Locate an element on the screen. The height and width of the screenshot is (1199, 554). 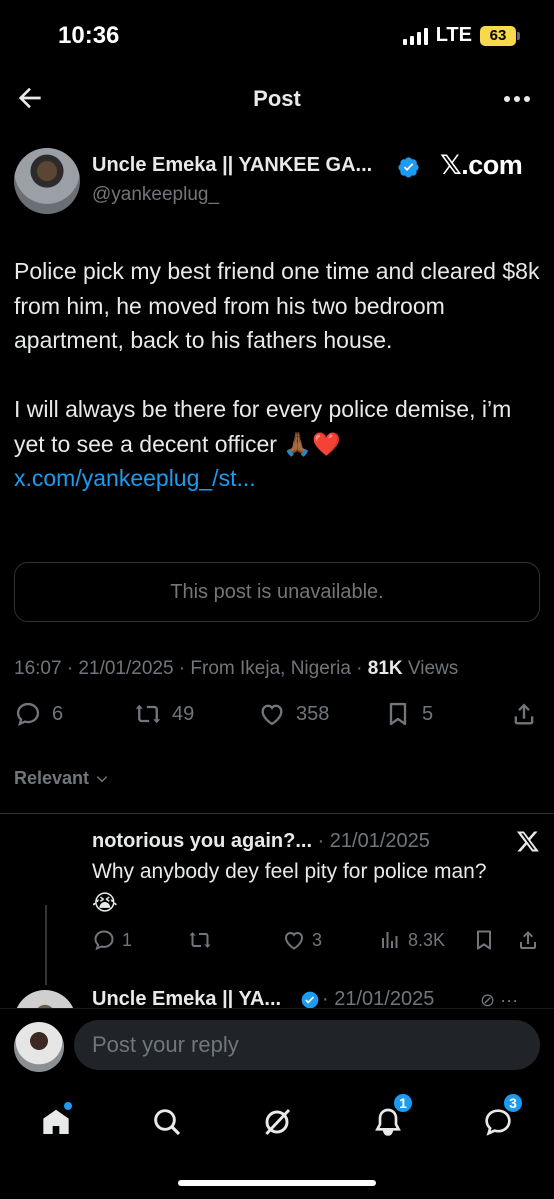
more-options-icon is located at coordinates (517, 99).